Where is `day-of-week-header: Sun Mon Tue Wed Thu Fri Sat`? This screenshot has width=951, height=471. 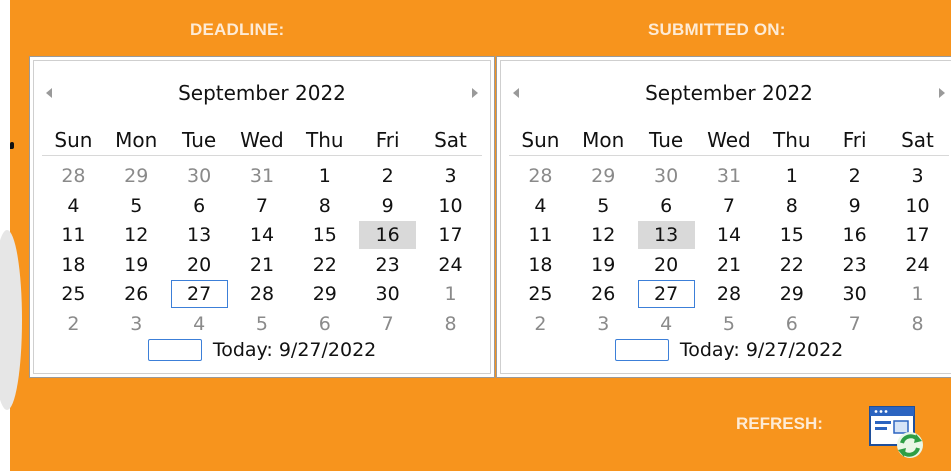 day-of-week-header: Sun Mon Tue Wed Thu Fri Sat is located at coordinates (729, 140).